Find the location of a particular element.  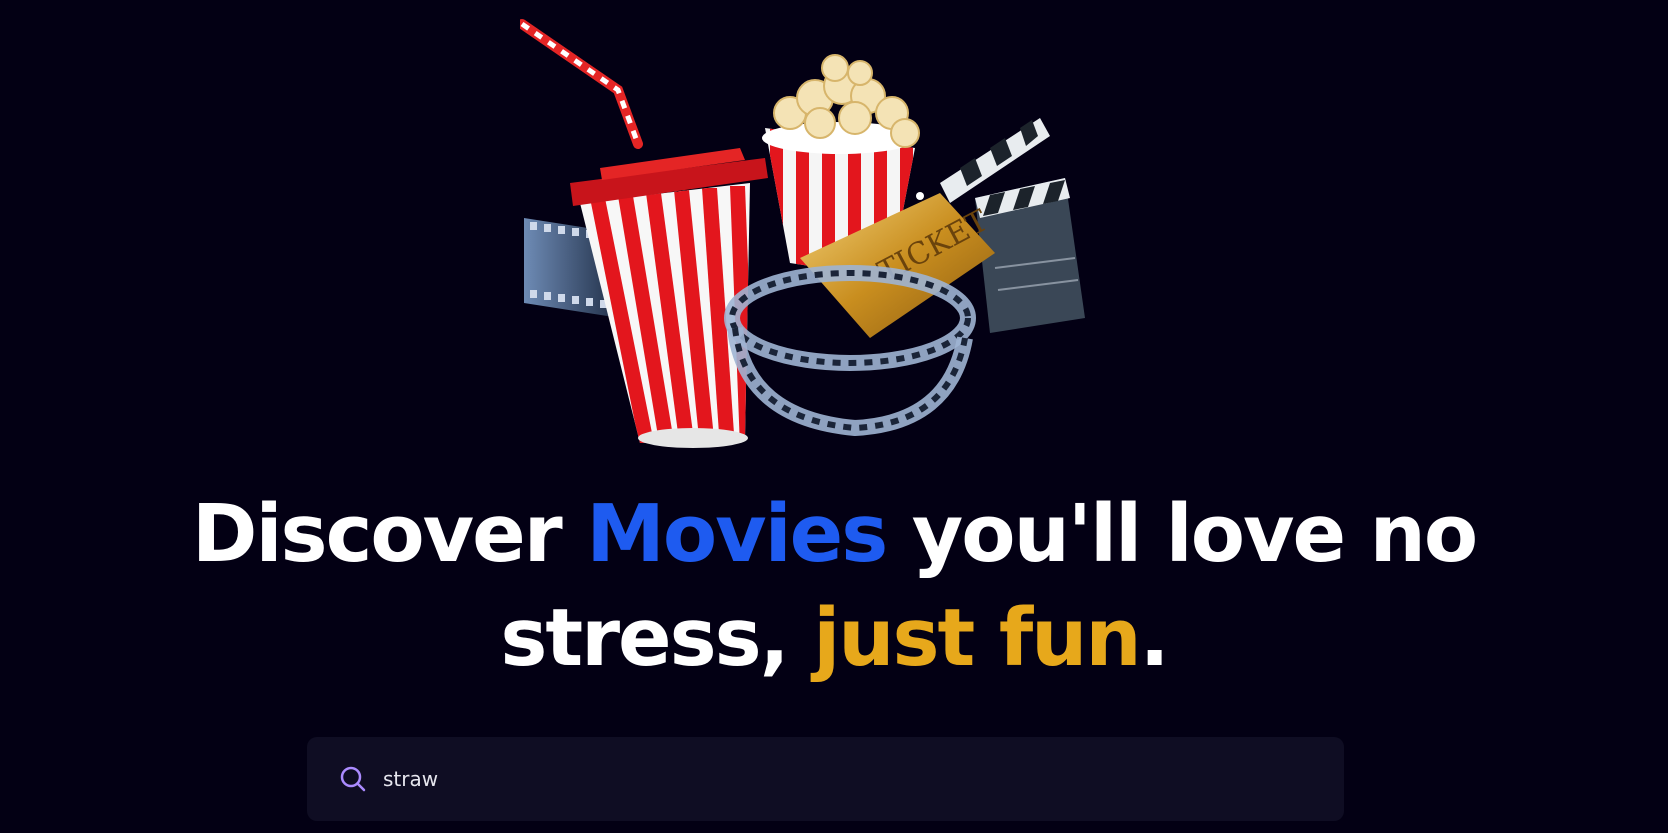

search-bar is located at coordinates (825, 779).